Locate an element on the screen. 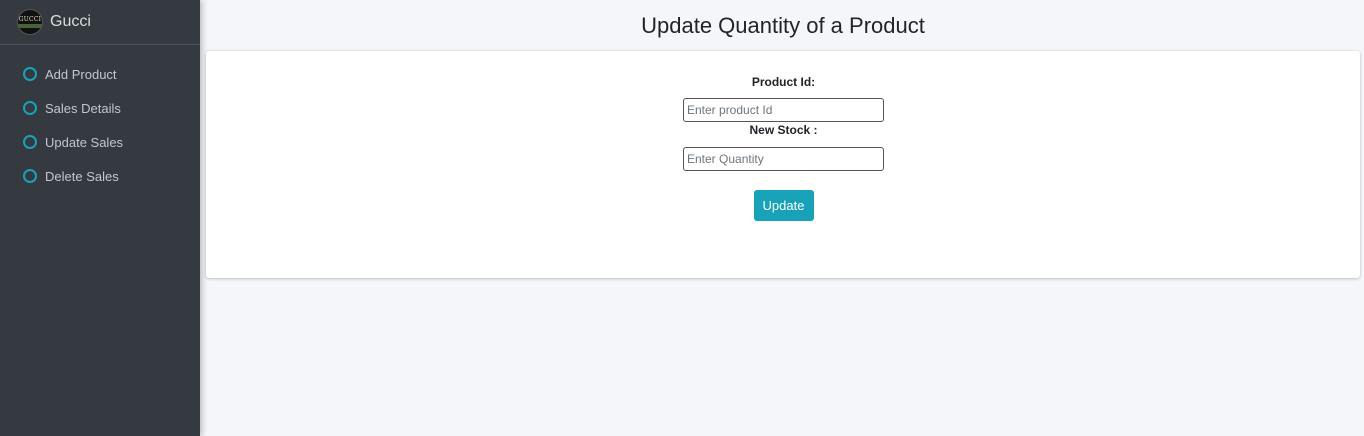 This screenshot has width=1364, height=436. sidebar-item-sales-details: Sales Details is located at coordinates (100, 108).